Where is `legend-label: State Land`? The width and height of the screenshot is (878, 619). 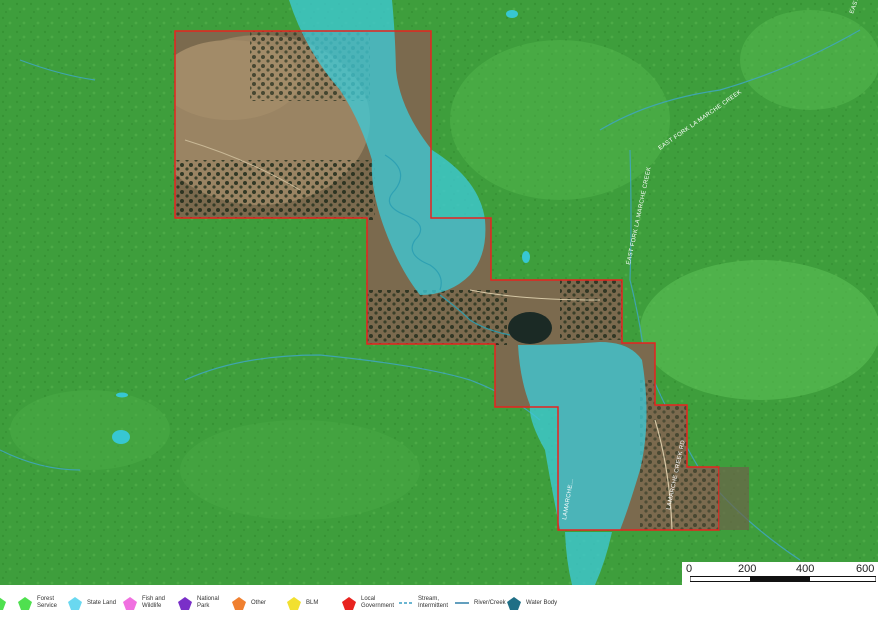 legend-label: State Land is located at coordinates (102, 602).